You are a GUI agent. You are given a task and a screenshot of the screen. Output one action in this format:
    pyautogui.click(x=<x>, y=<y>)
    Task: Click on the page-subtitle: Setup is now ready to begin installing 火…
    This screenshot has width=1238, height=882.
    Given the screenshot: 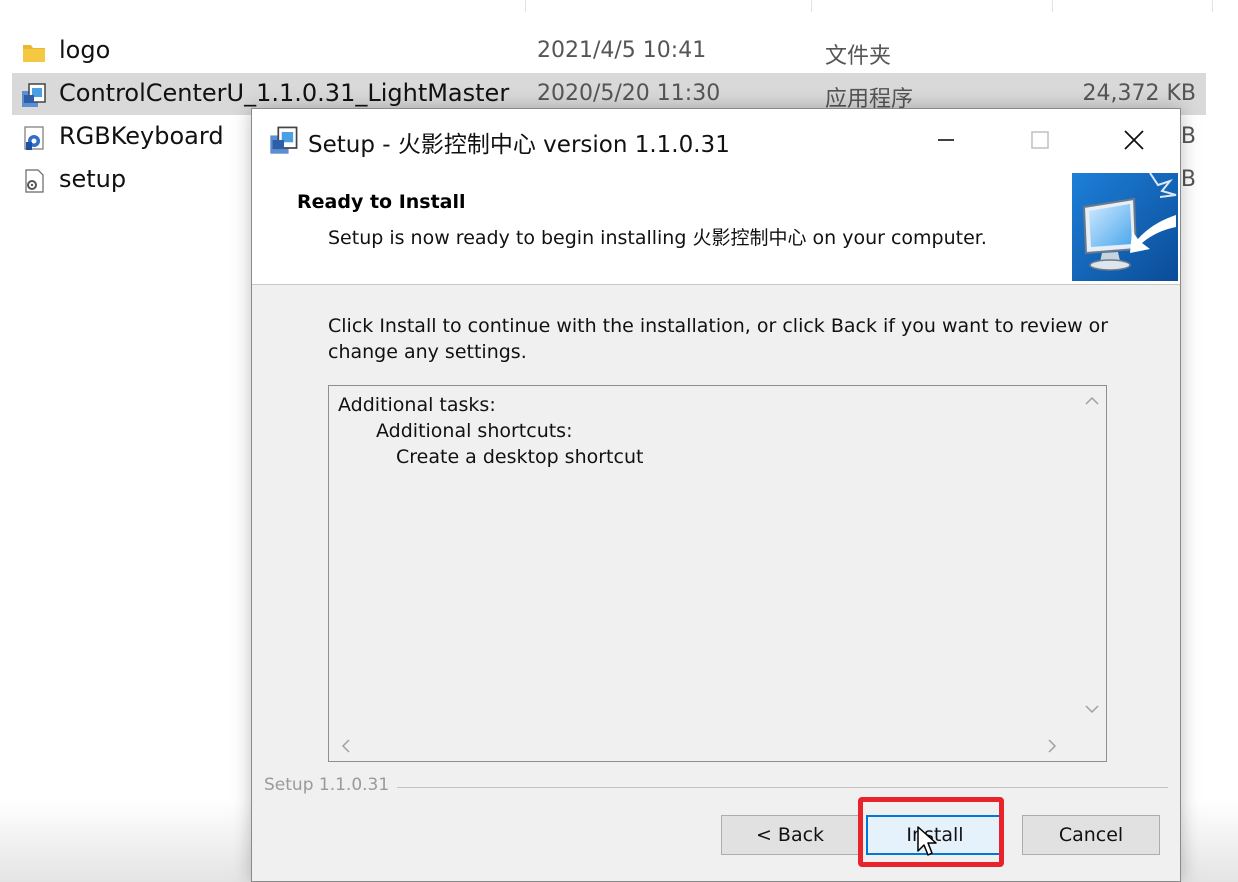 What is the action you would take?
    pyautogui.click(x=657, y=238)
    